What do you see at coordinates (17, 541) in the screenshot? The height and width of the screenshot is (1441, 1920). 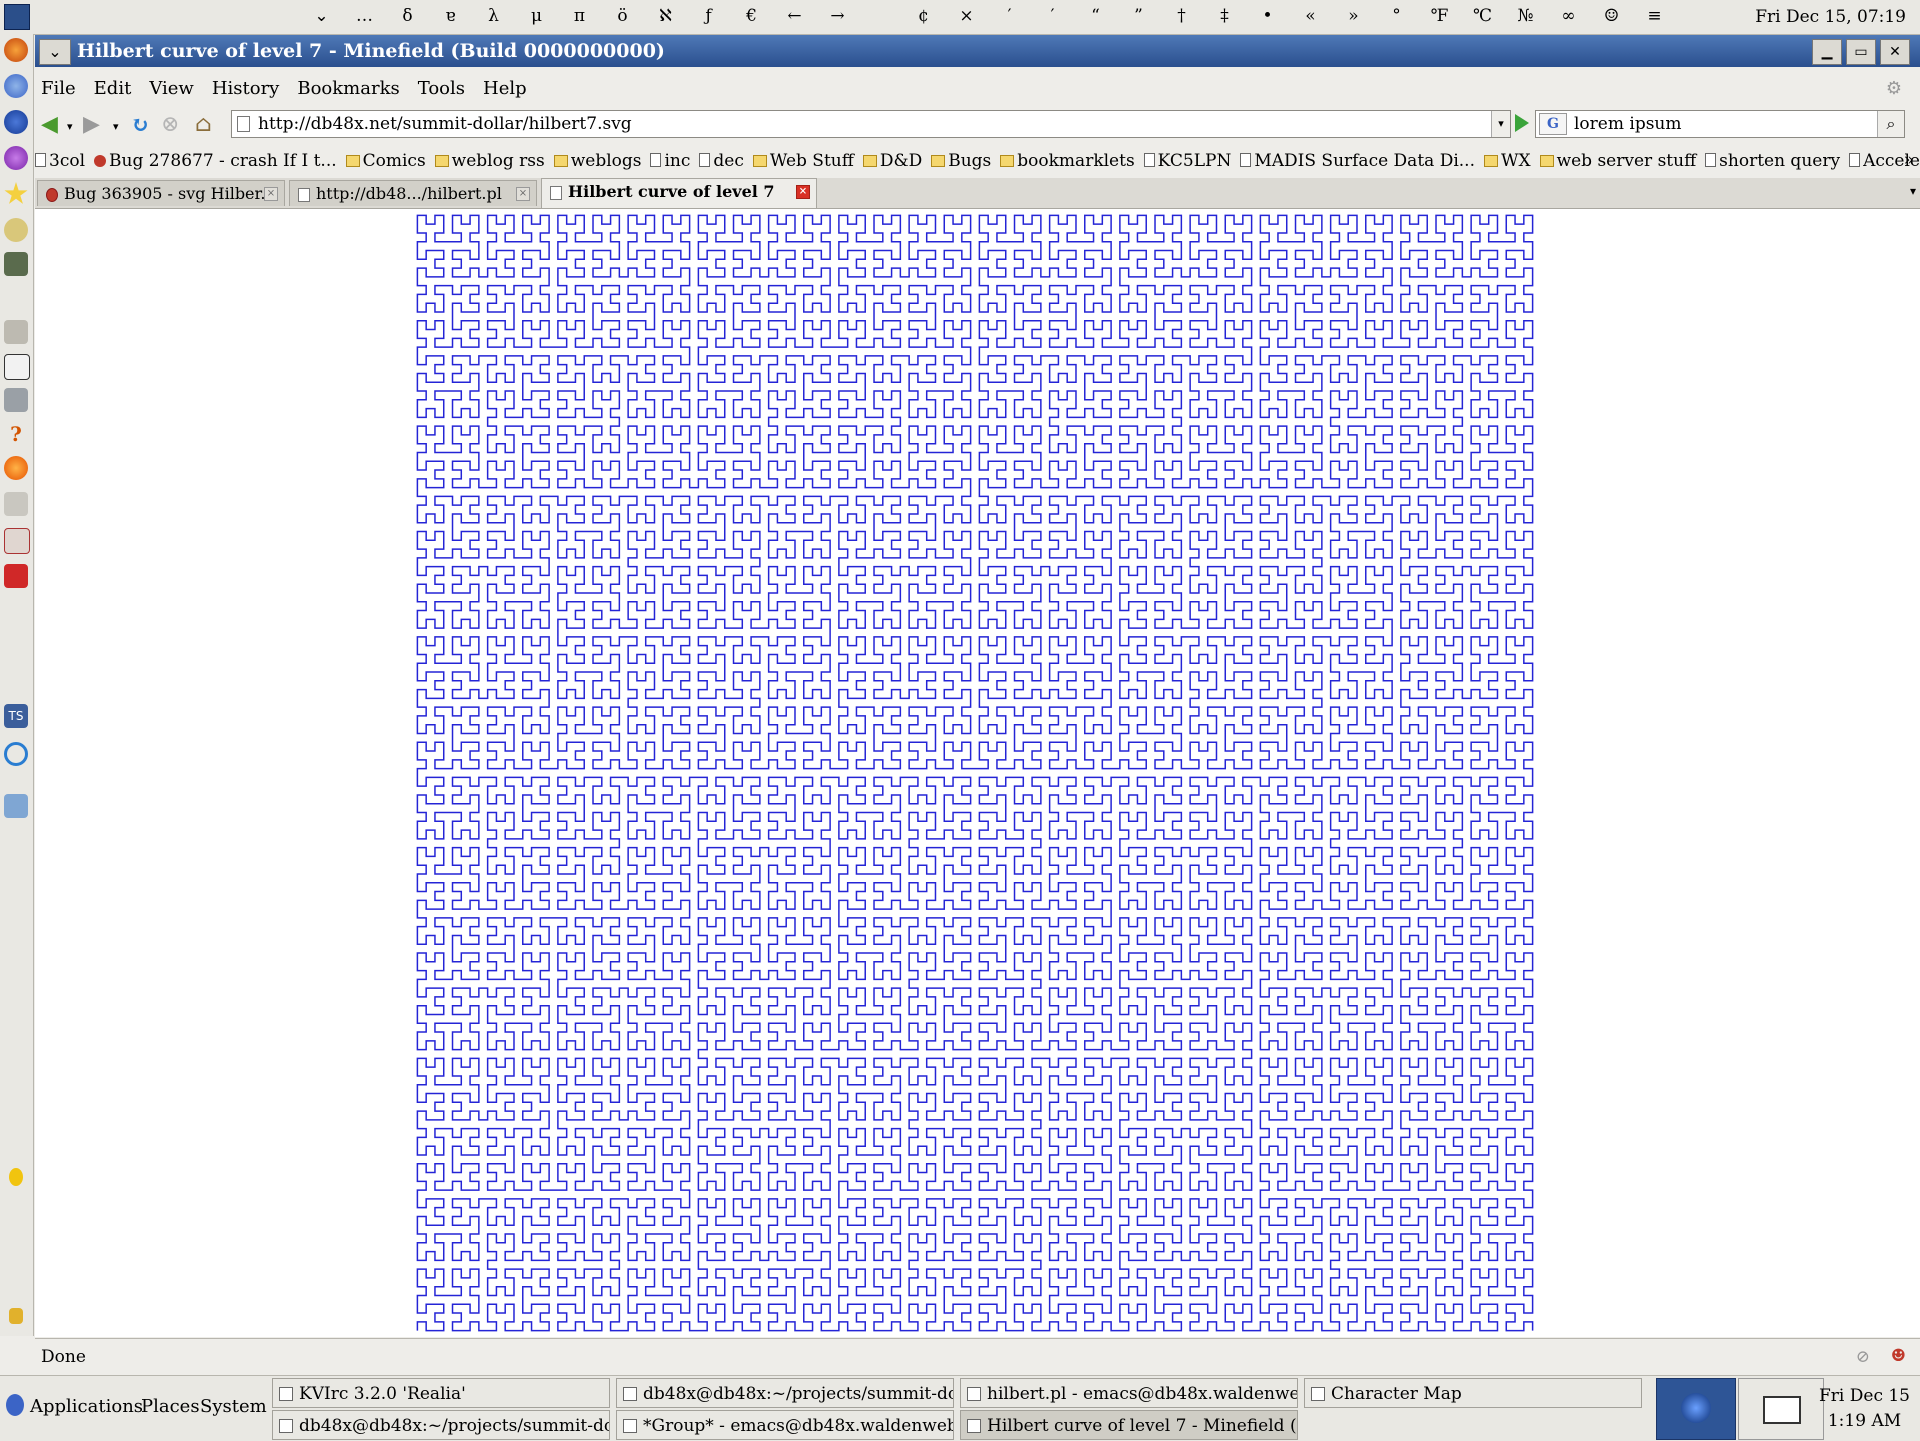 I see `cards-icon` at bounding box center [17, 541].